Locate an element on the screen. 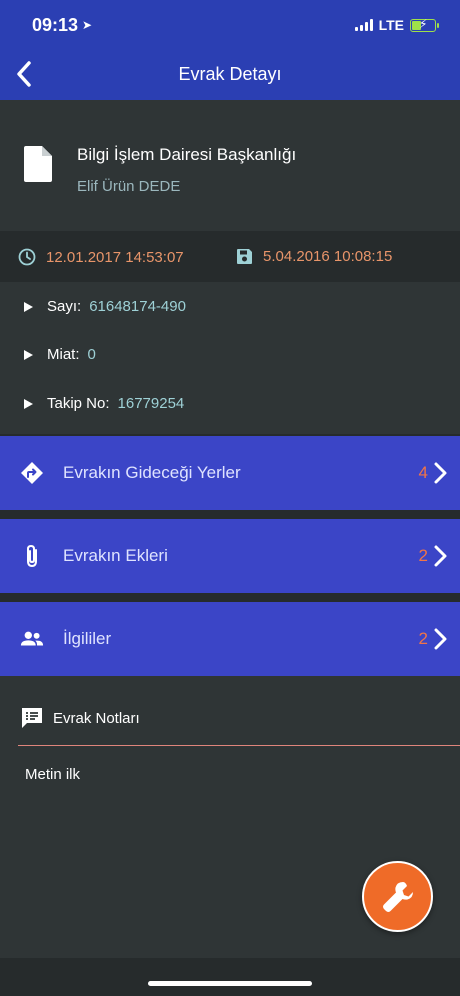 Image resolution: width=460 pixels, height=996 pixels. nav-count-badge: 4 is located at coordinates (423, 472).